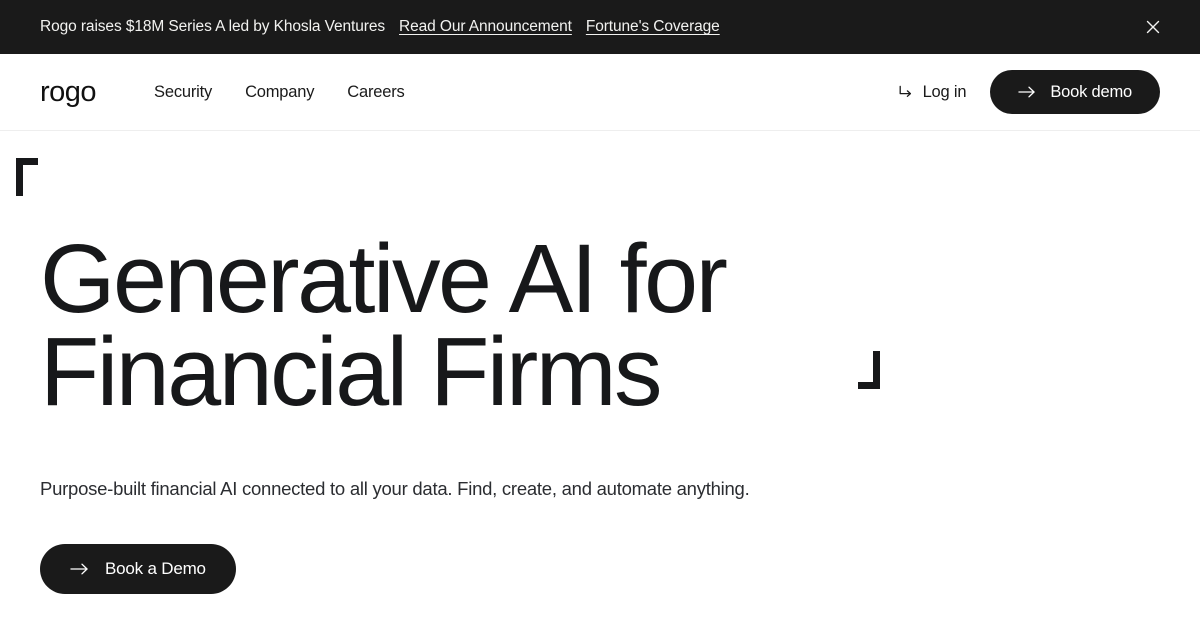  Describe the element at coordinates (183, 92) in the screenshot. I see `nav-item-security: Security` at that location.